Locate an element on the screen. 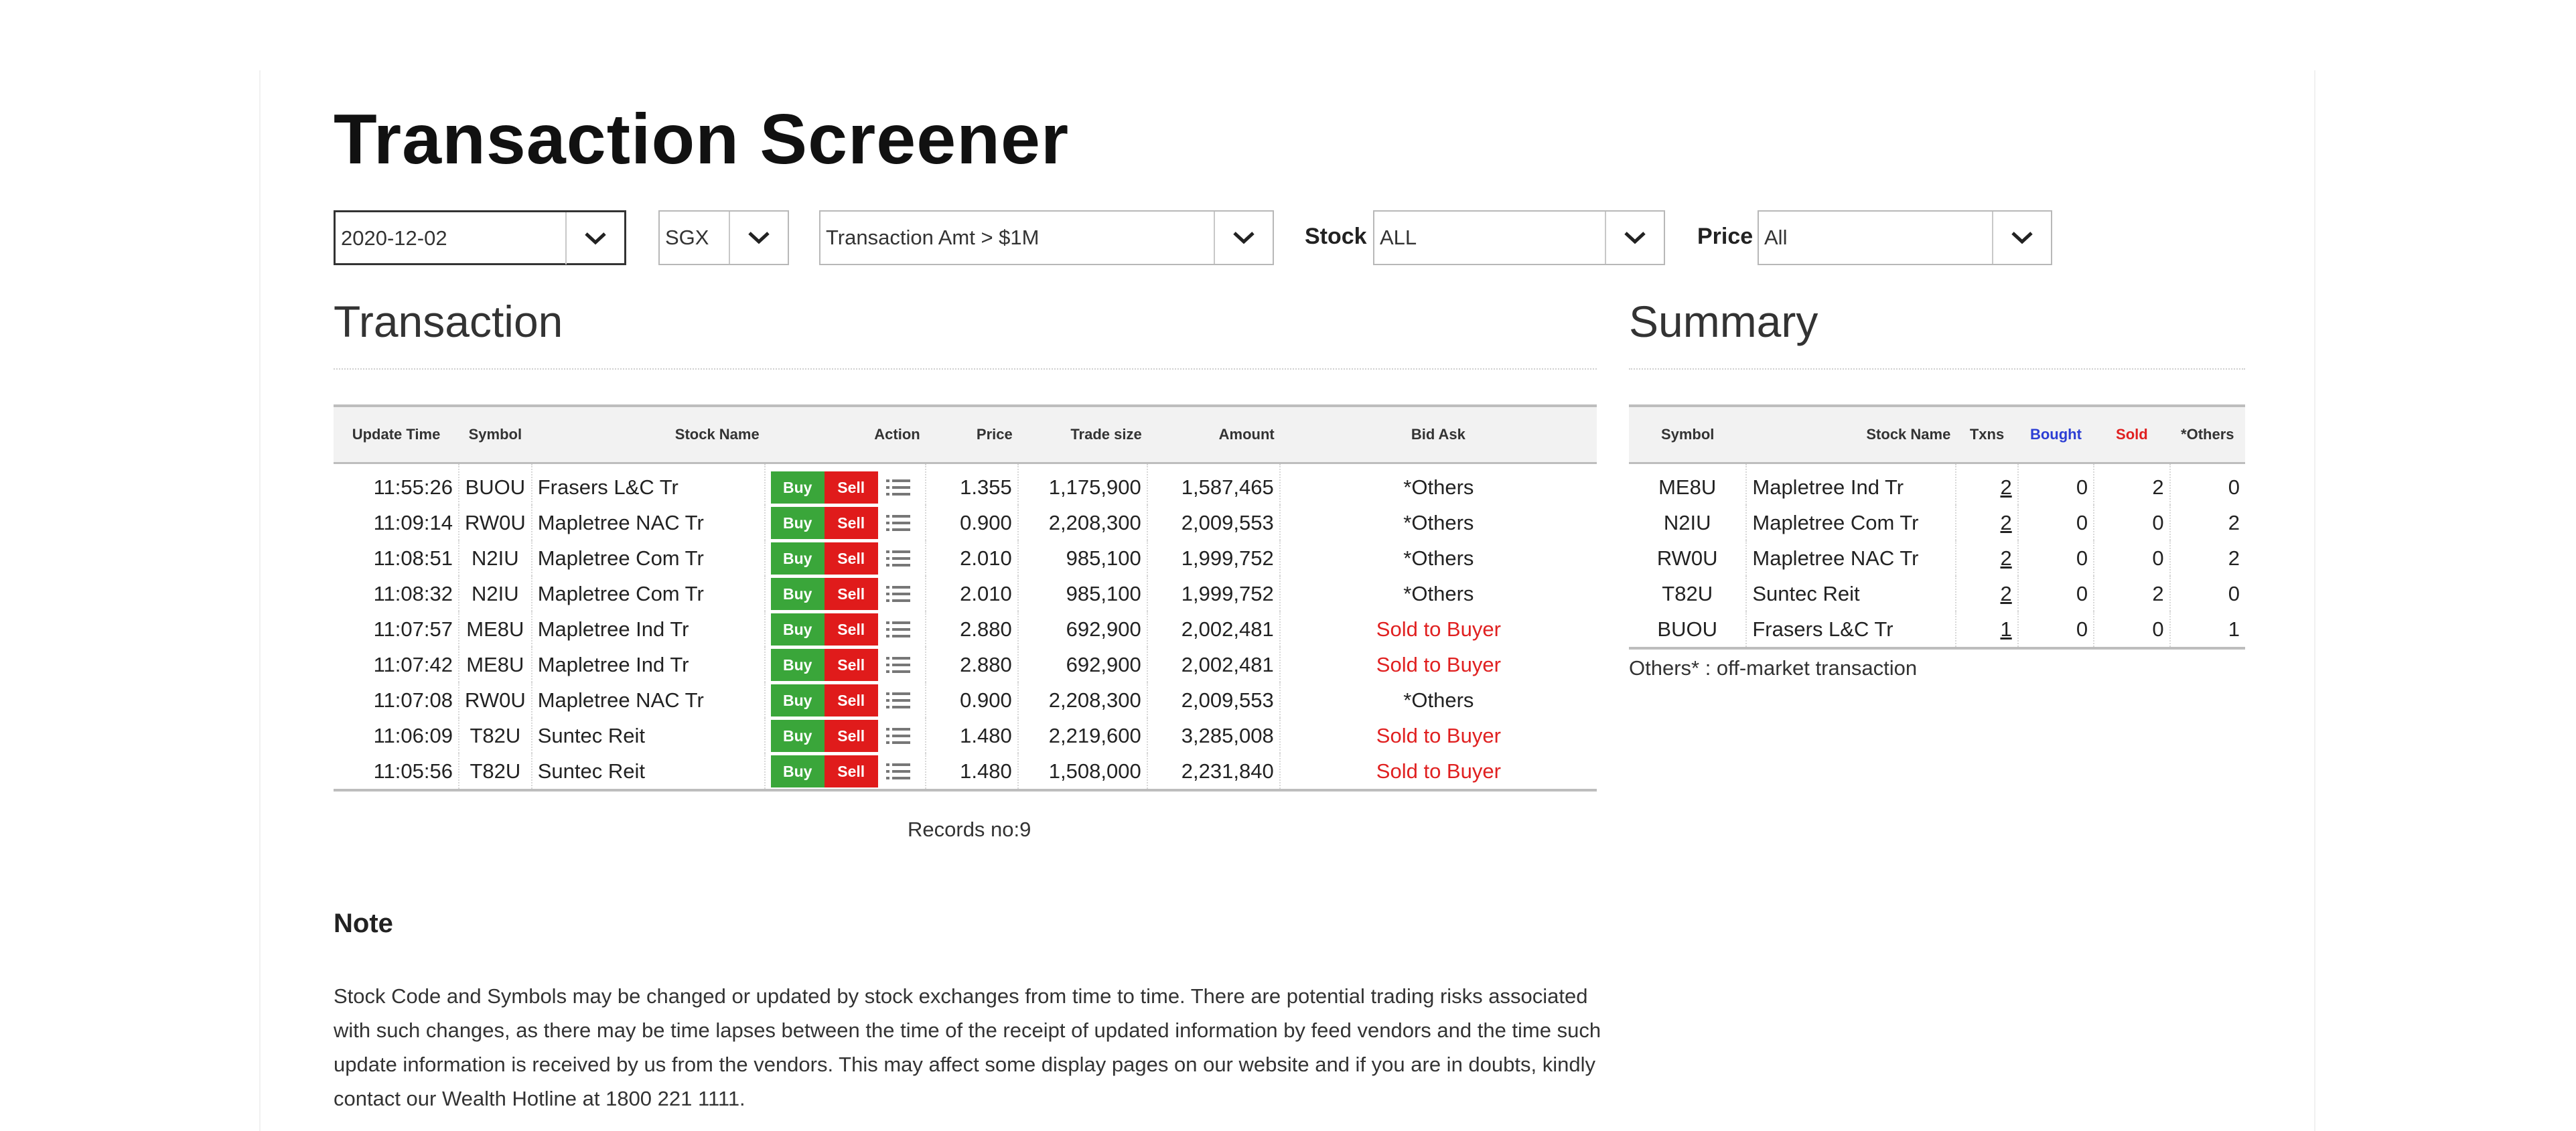 The image size is (2576, 1131). summary-divider is located at coordinates (1937, 369).